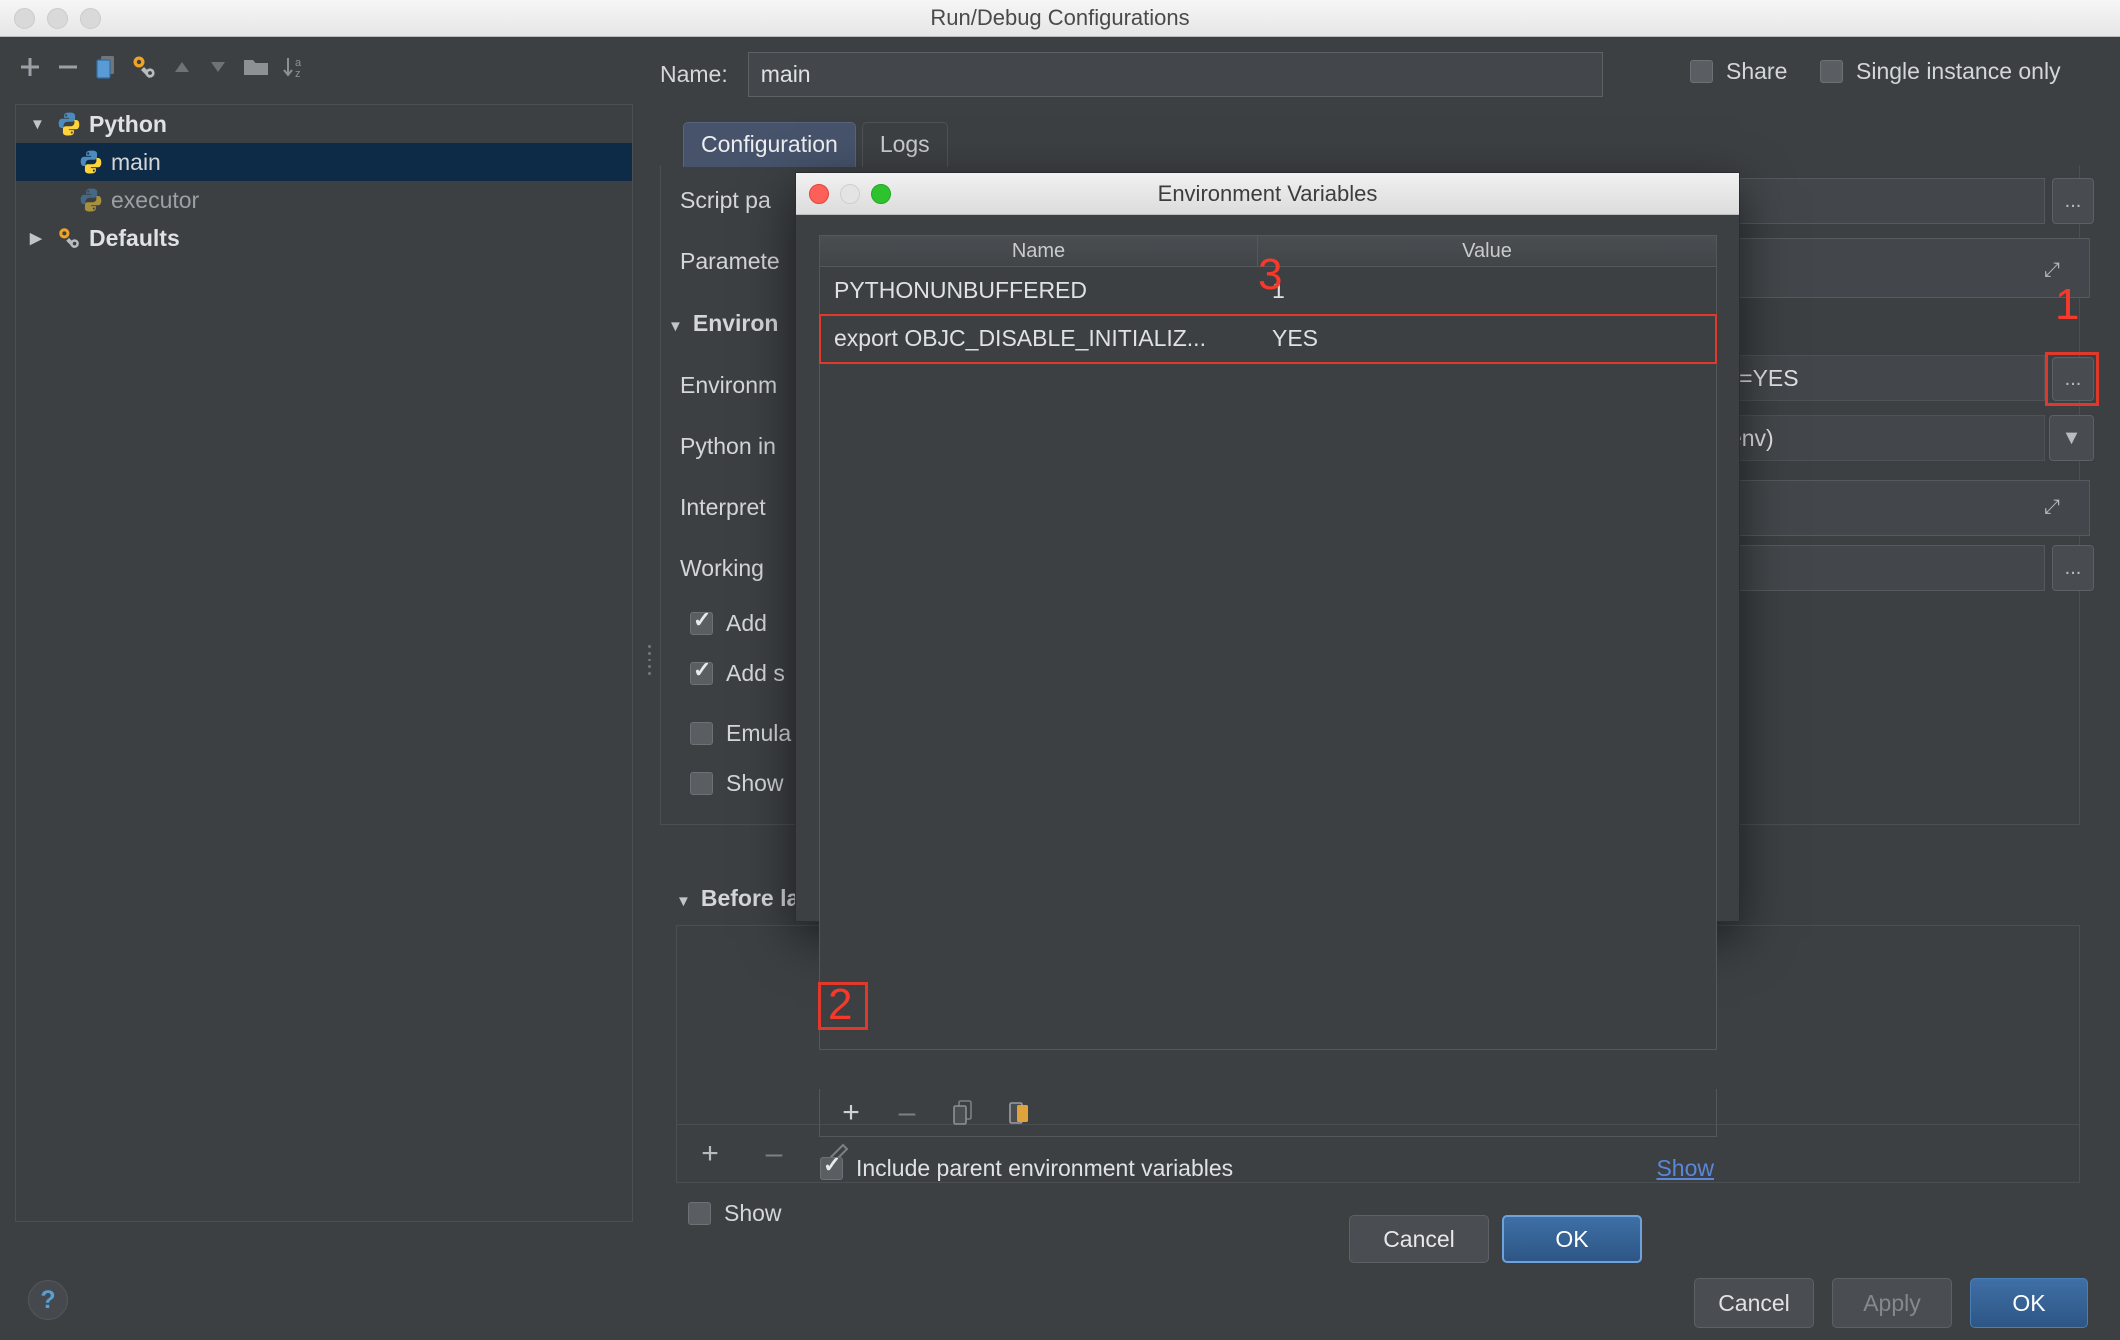 The height and width of the screenshot is (1340, 2120). I want to click on move-down-button, so click(218, 67).